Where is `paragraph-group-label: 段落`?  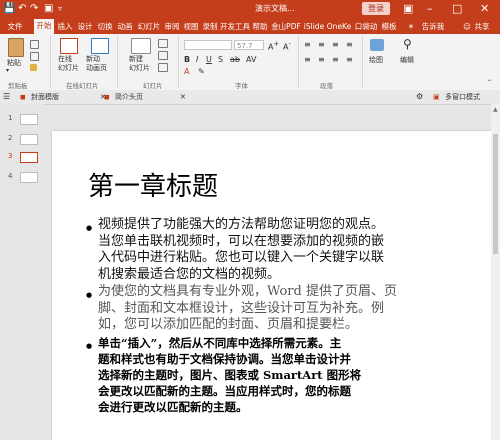
paragraph-group-label: 段落 is located at coordinates (326, 86).